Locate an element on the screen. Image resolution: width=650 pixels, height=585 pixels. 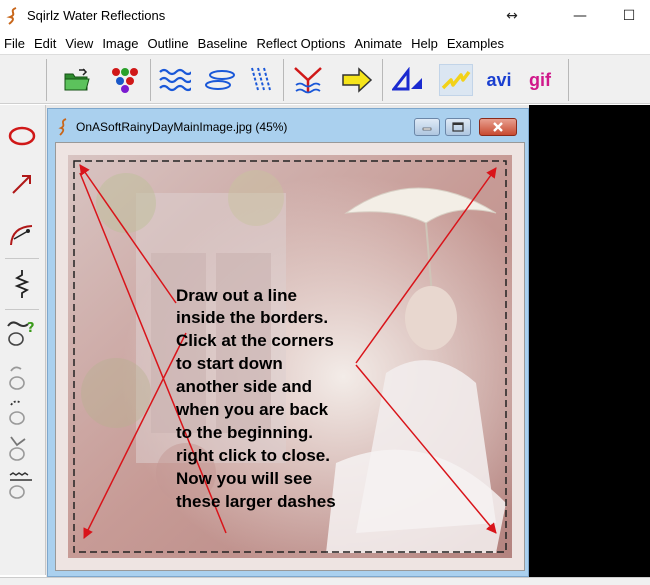
rain-button is located at coordinates (261, 80).